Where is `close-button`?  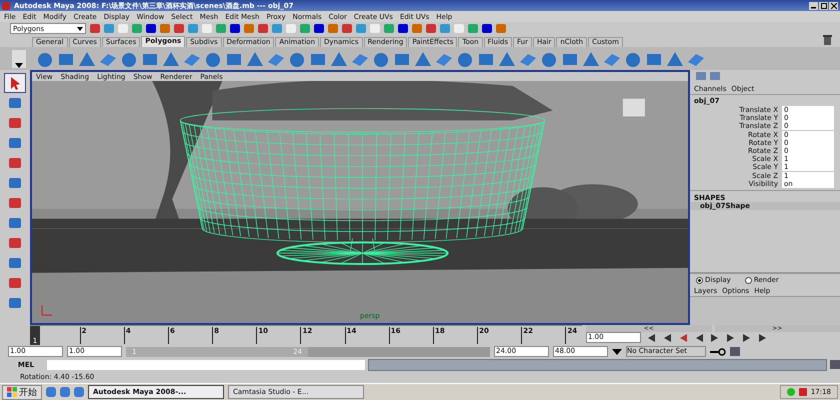
close-button is located at coordinates (833, 6).